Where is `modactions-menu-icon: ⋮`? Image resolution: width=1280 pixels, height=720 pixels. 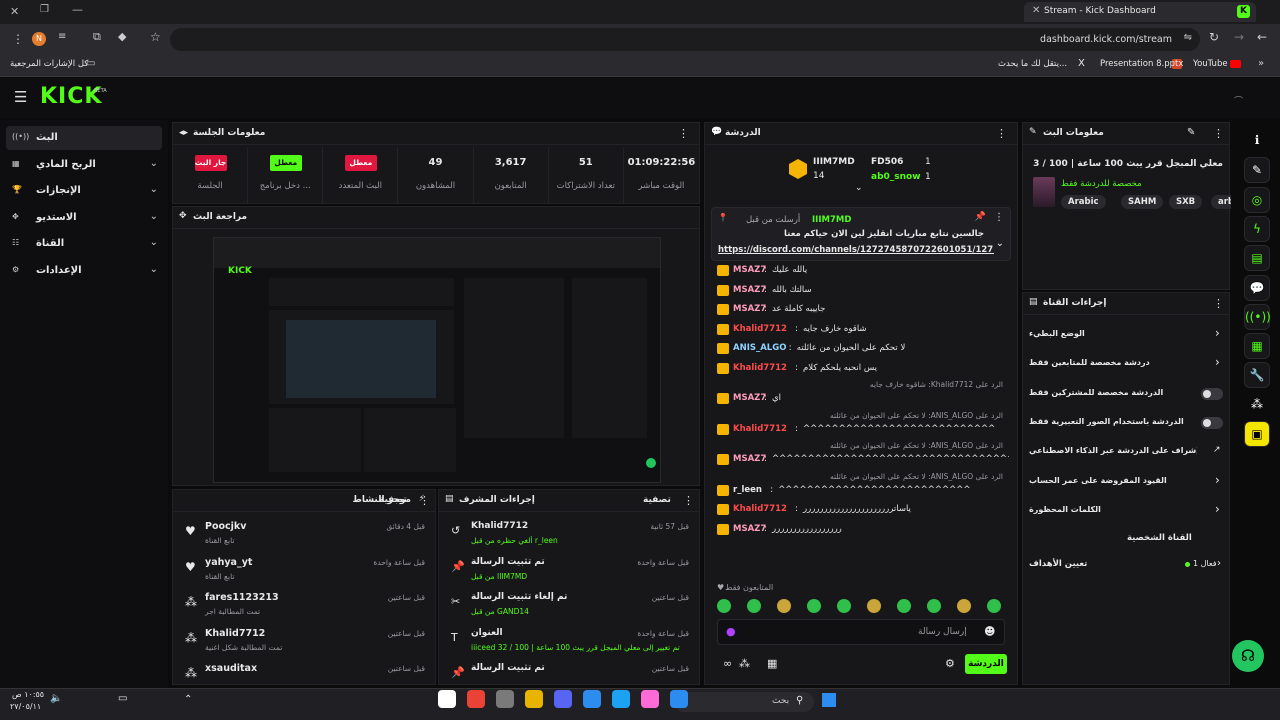
modactions-menu-icon: ⋮ is located at coordinates (688, 500).